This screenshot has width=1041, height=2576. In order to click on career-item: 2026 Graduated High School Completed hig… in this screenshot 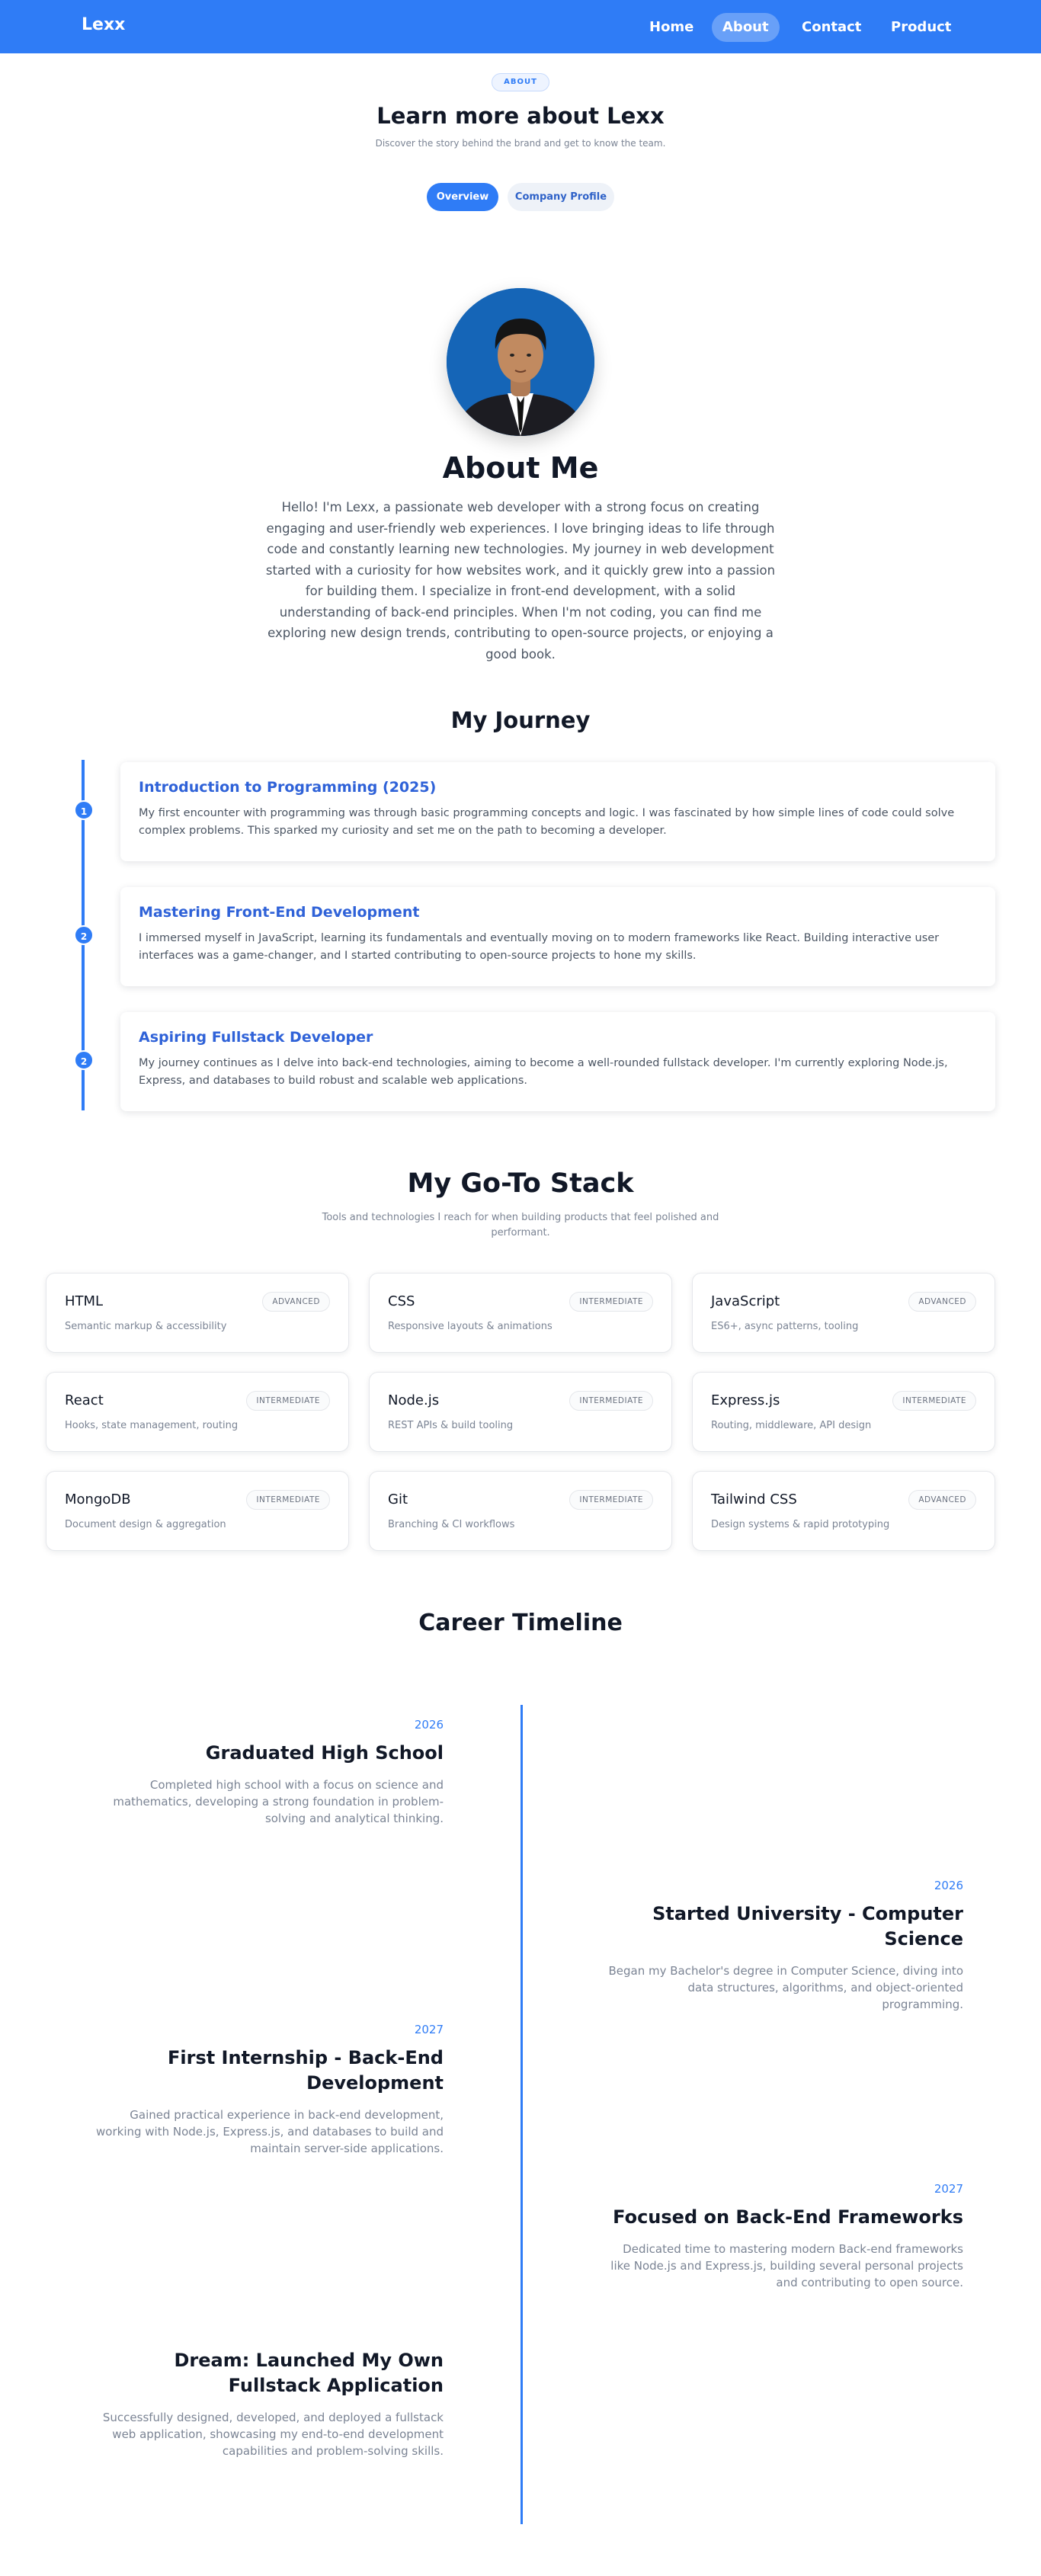, I will do `click(264, 1772)`.